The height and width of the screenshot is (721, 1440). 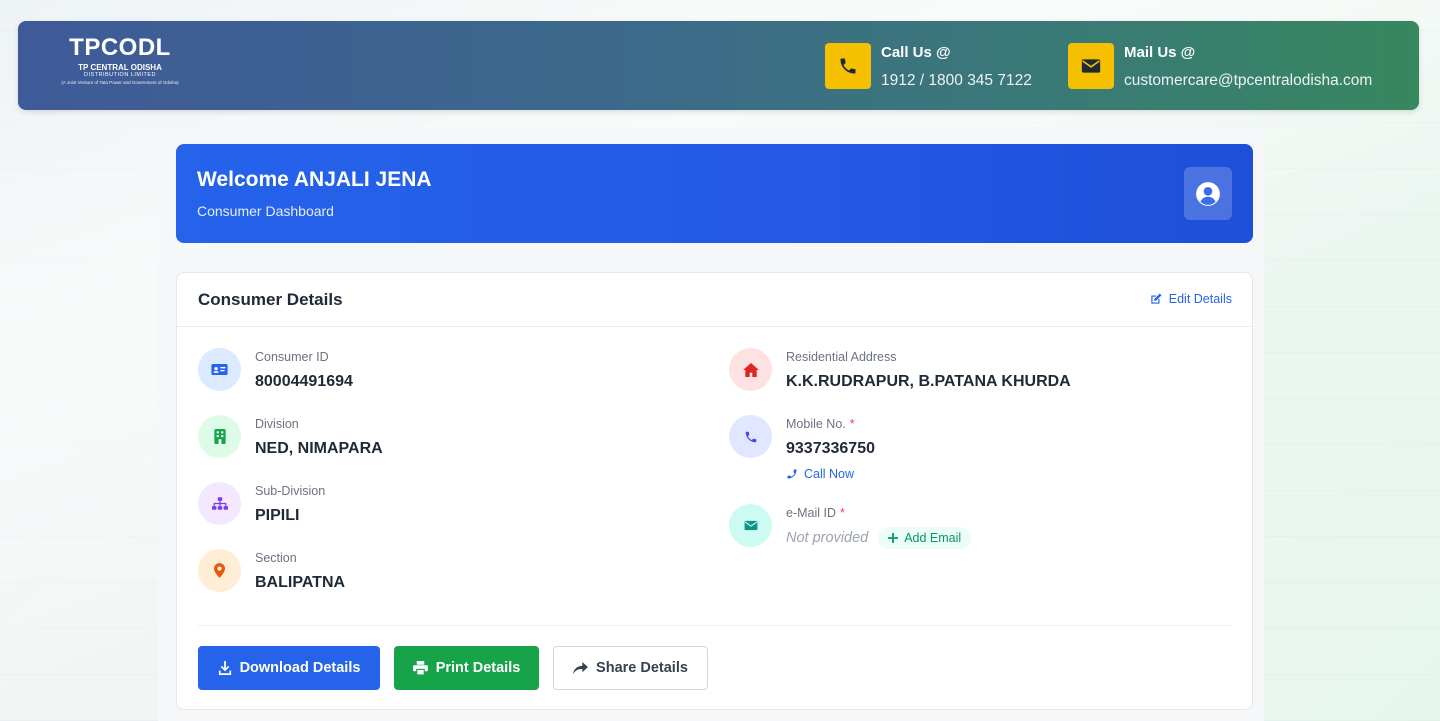 I want to click on printer-icon, so click(x=420, y=668).